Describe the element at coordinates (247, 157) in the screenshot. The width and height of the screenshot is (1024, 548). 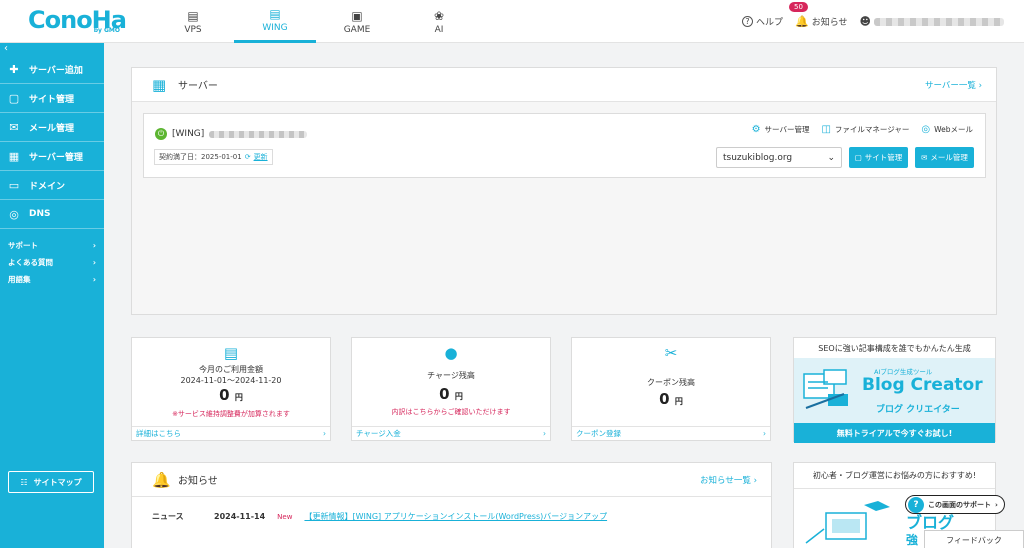
I see `refresh-icon: ⟳` at that location.